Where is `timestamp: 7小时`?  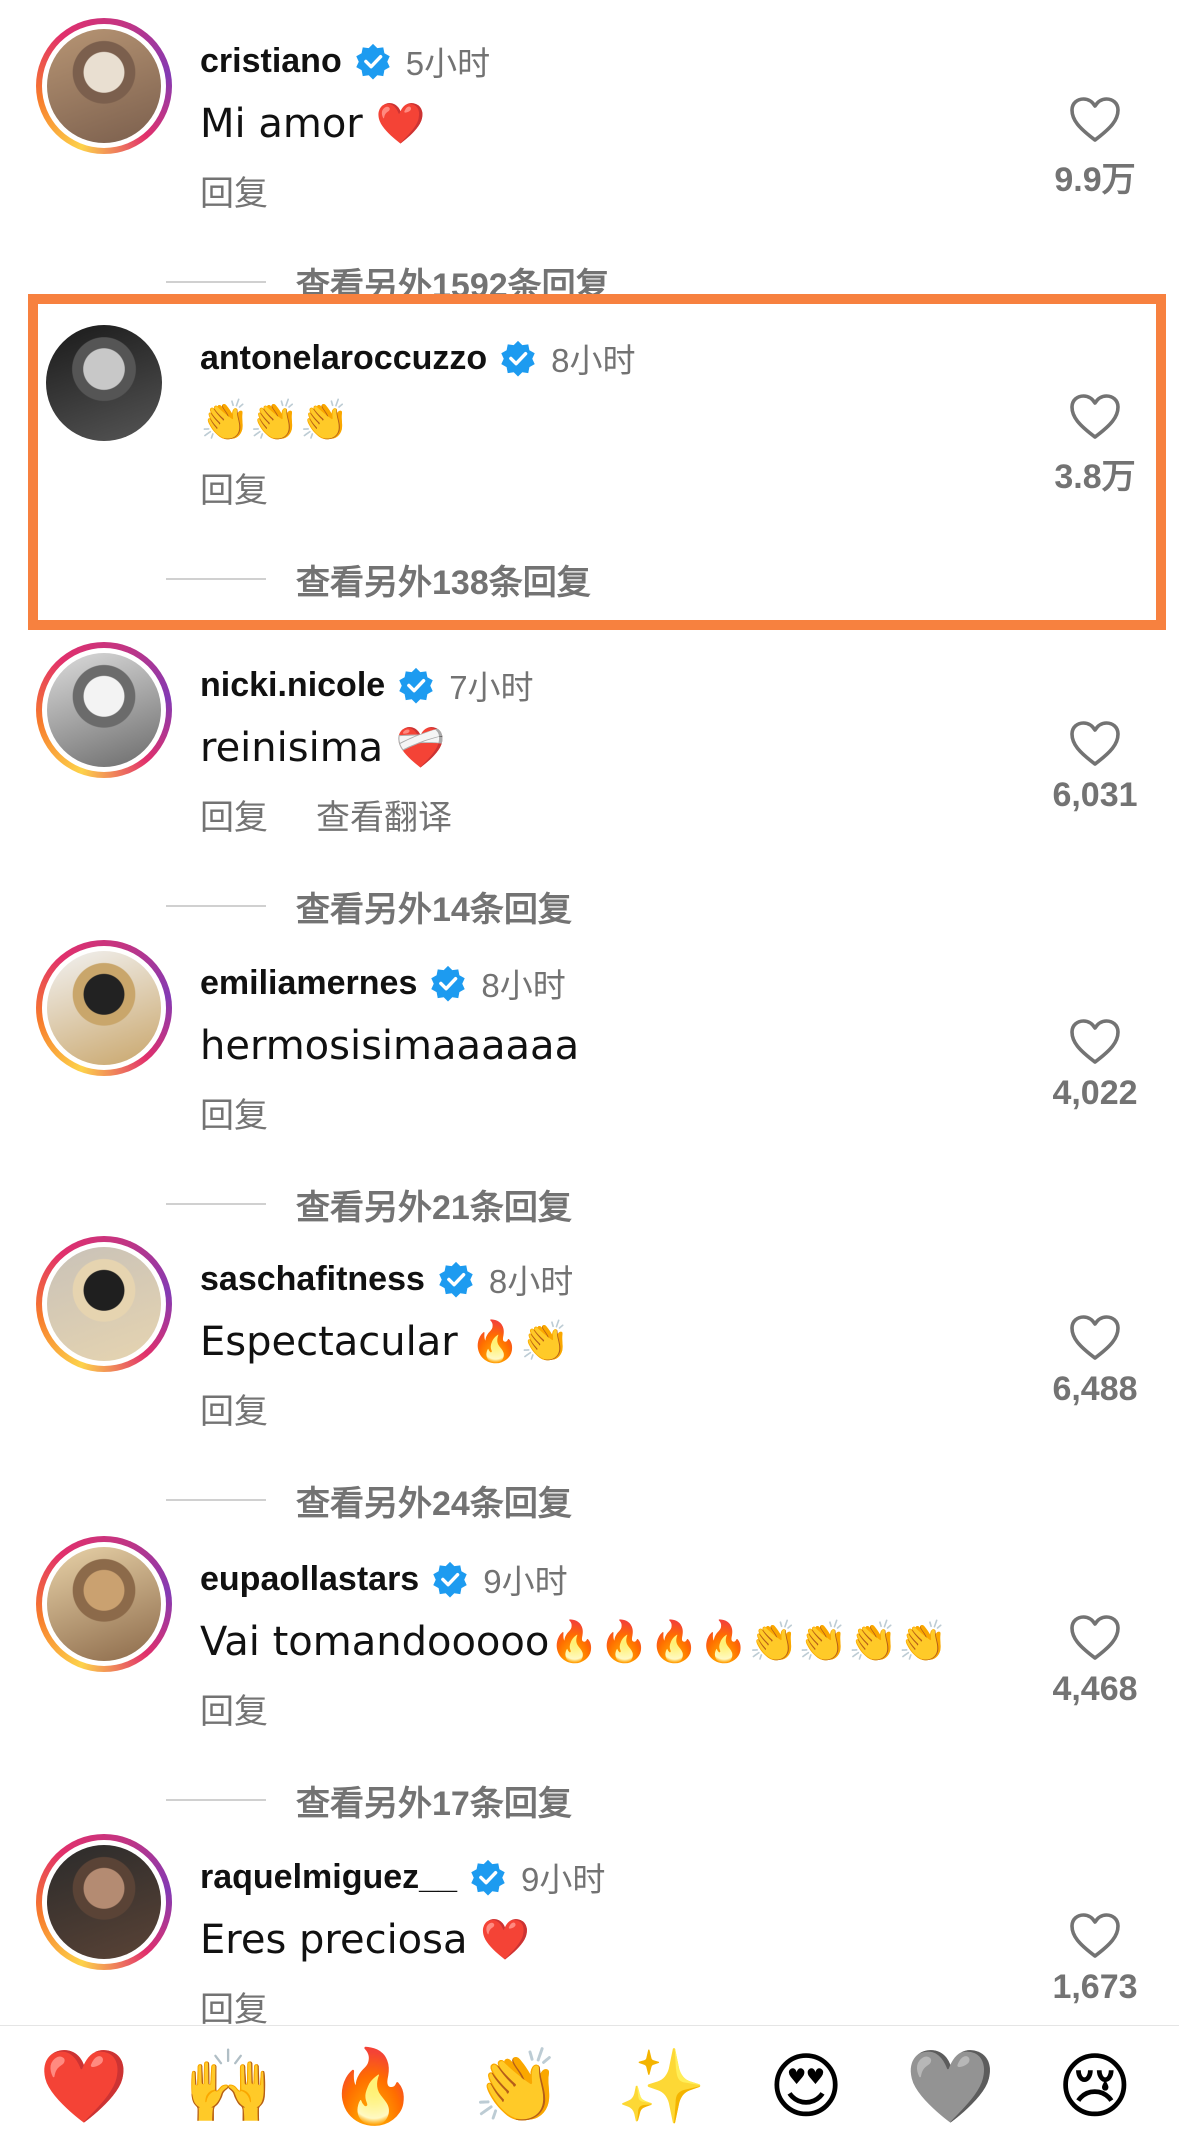
timestamp: 7小时 is located at coordinates (491, 687).